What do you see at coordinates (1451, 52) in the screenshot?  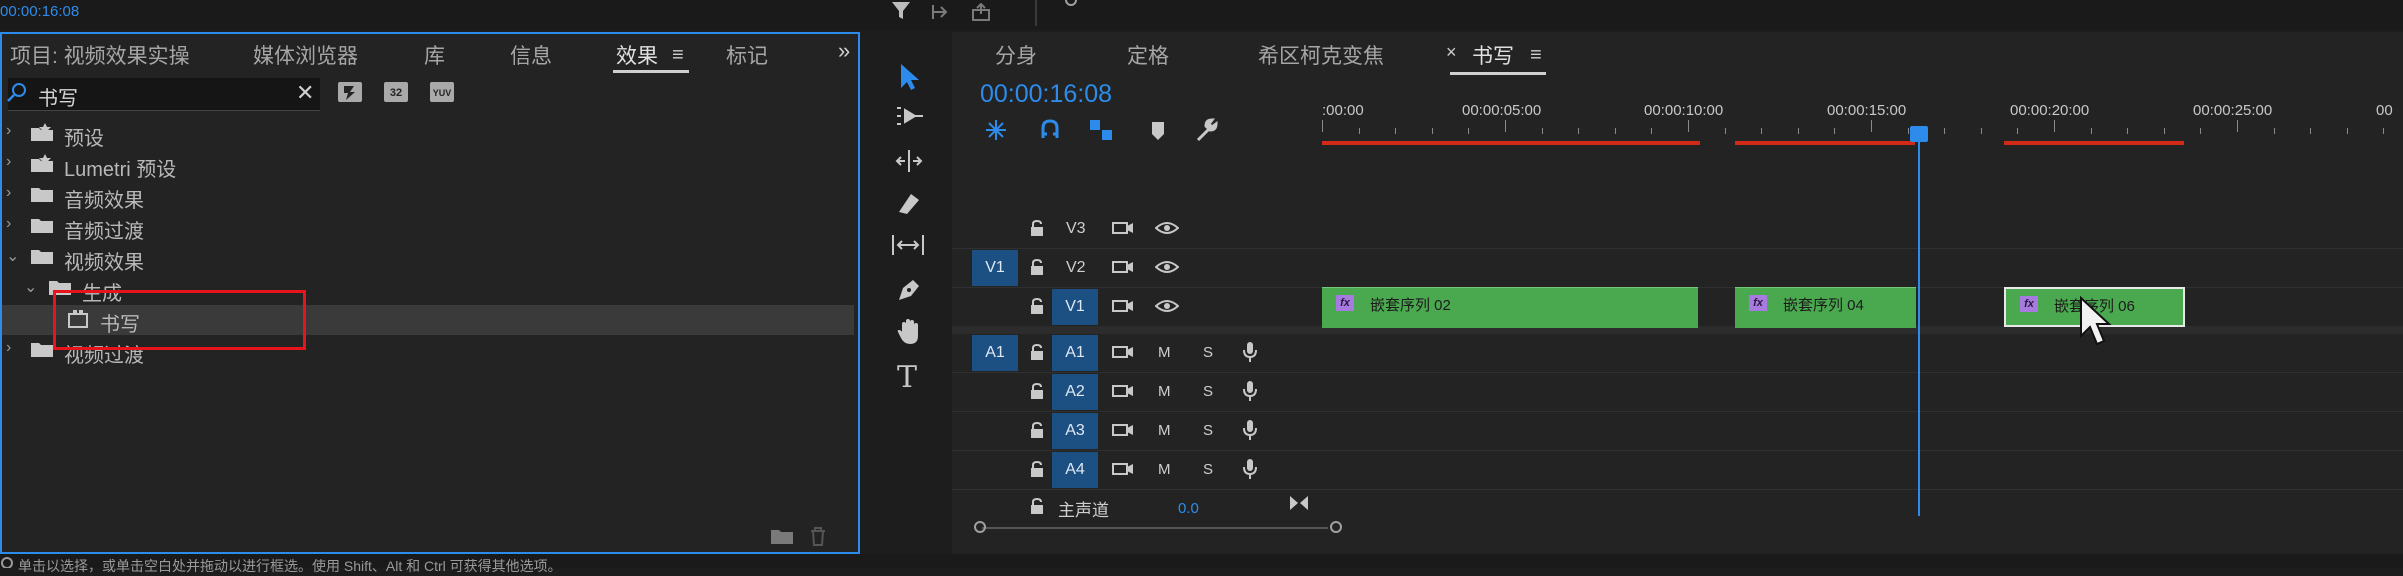 I see `close-tab-icon: ×` at bounding box center [1451, 52].